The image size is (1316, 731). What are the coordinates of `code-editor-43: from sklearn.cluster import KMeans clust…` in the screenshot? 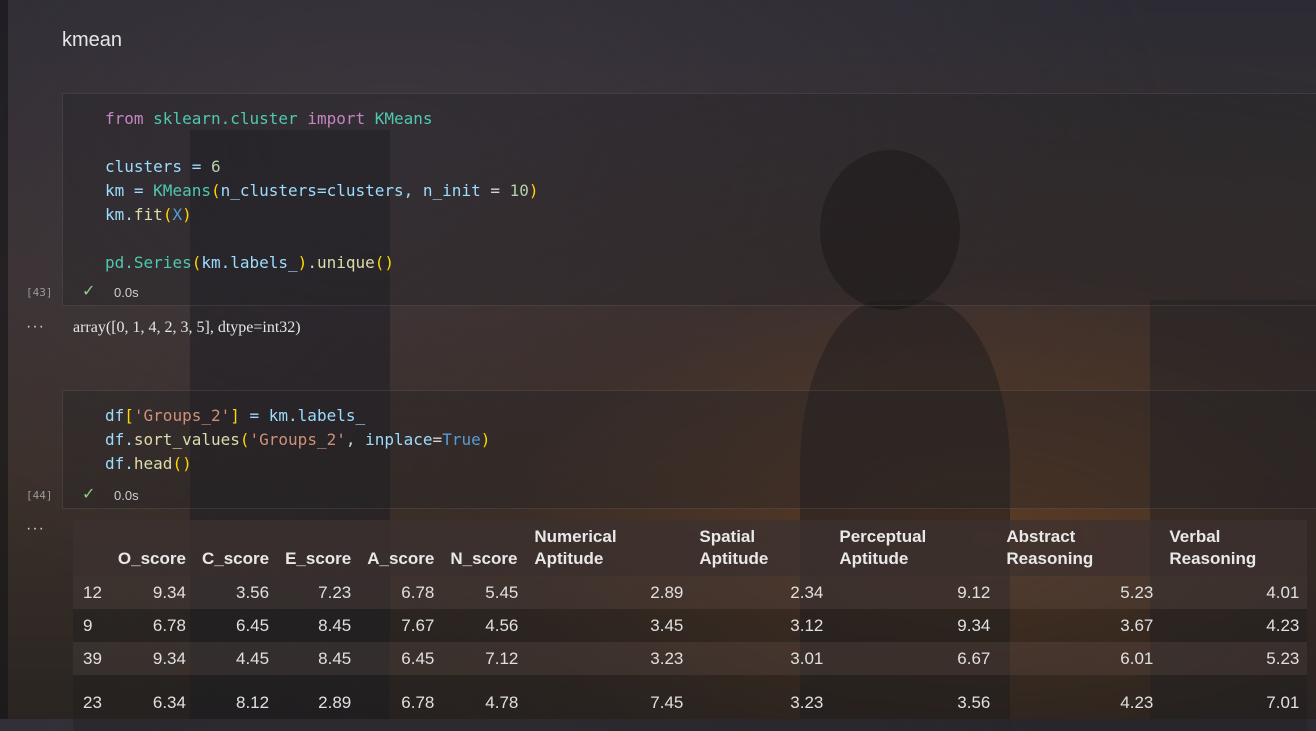 It's located at (322, 191).